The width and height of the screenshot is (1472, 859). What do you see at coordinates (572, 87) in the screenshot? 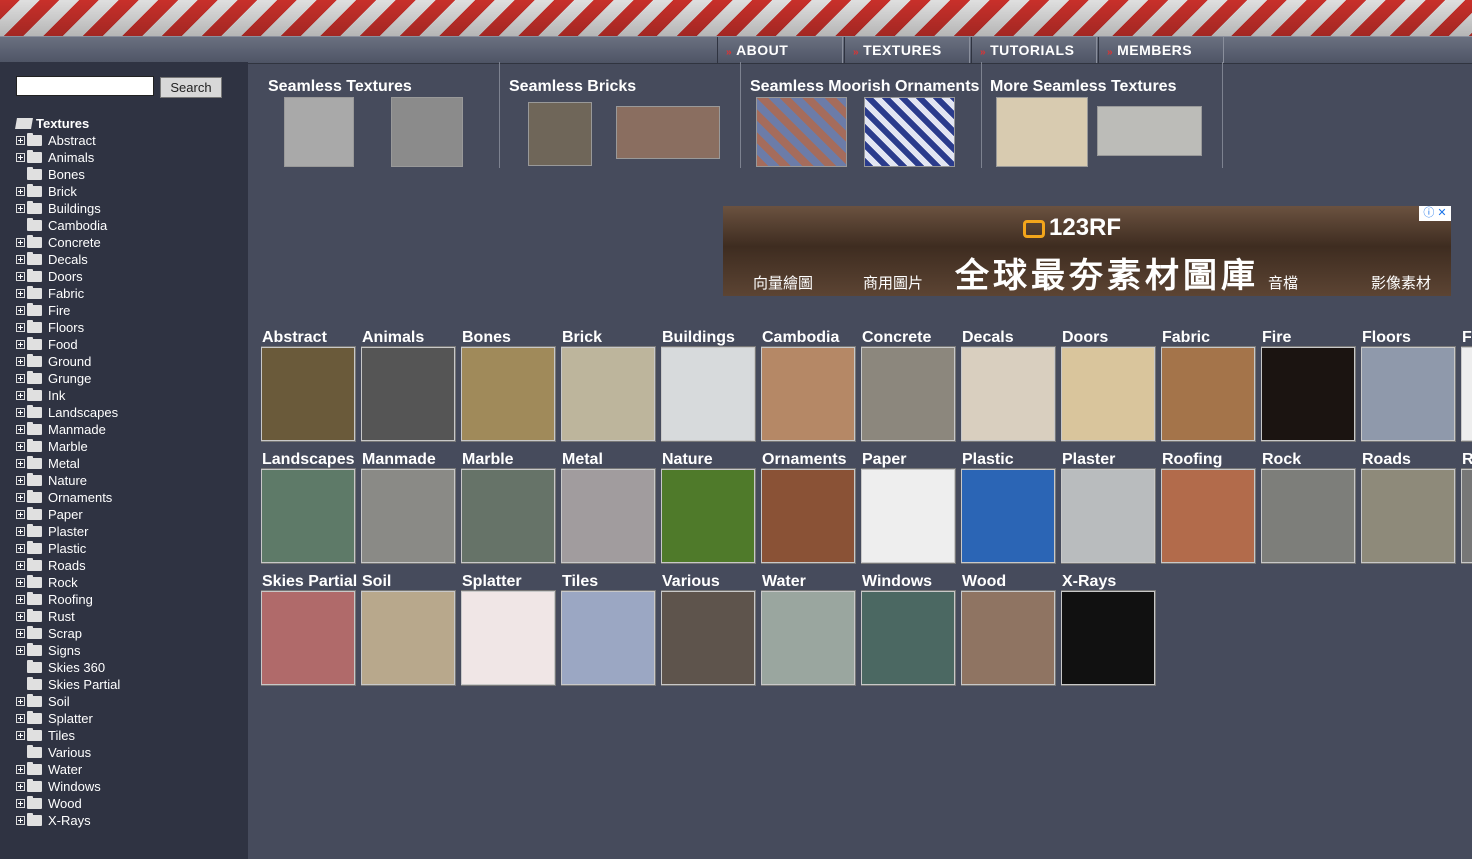
I see `featured-title: Seamless Bricks` at bounding box center [572, 87].